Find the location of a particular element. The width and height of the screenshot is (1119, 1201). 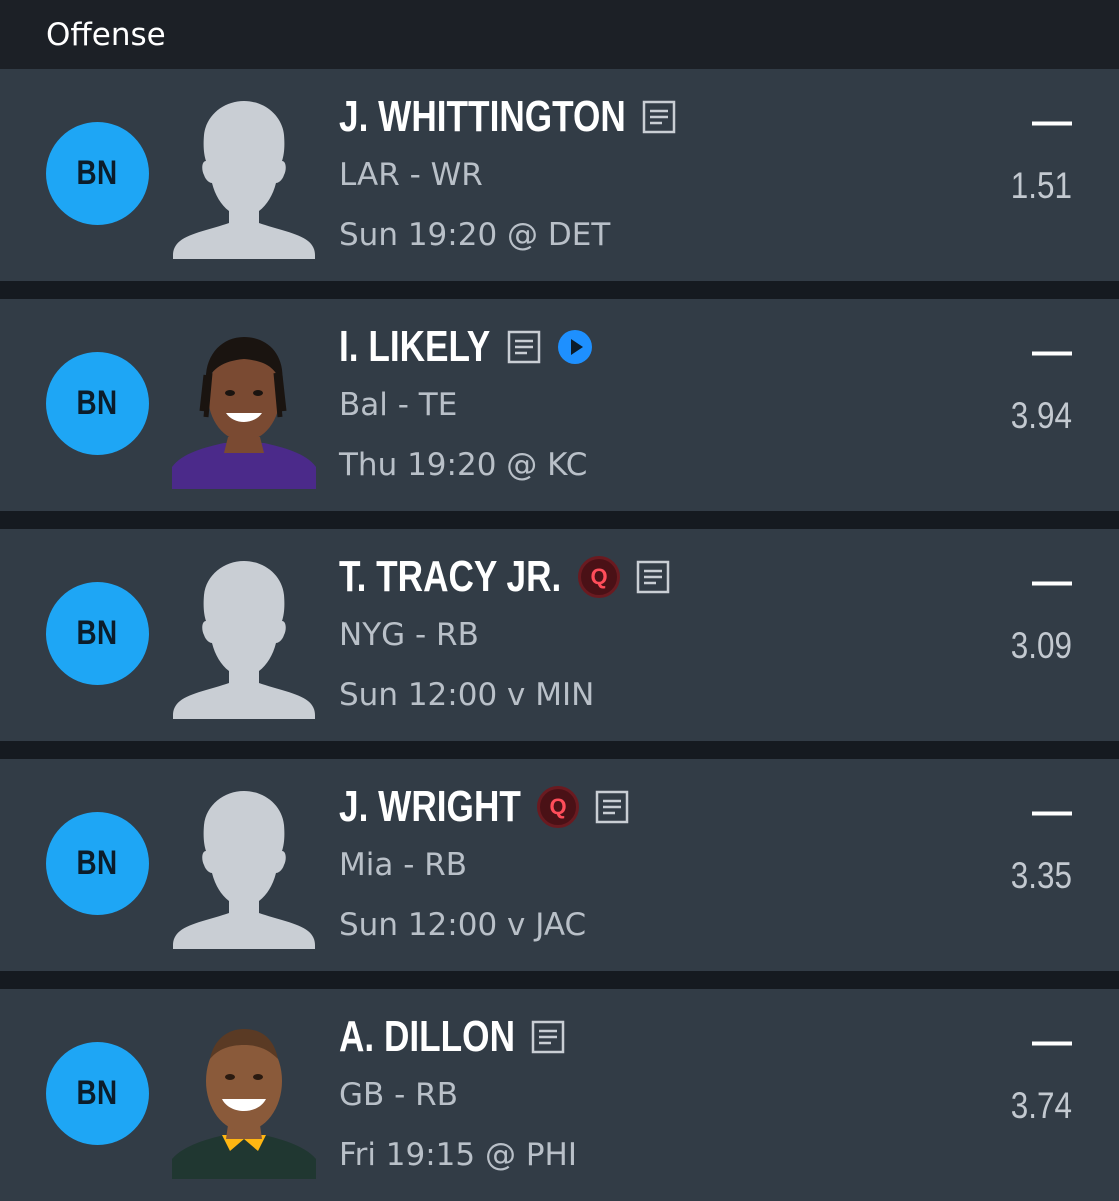

game-info: Fri 19:15 @ PHI is located at coordinates (458, 1155).